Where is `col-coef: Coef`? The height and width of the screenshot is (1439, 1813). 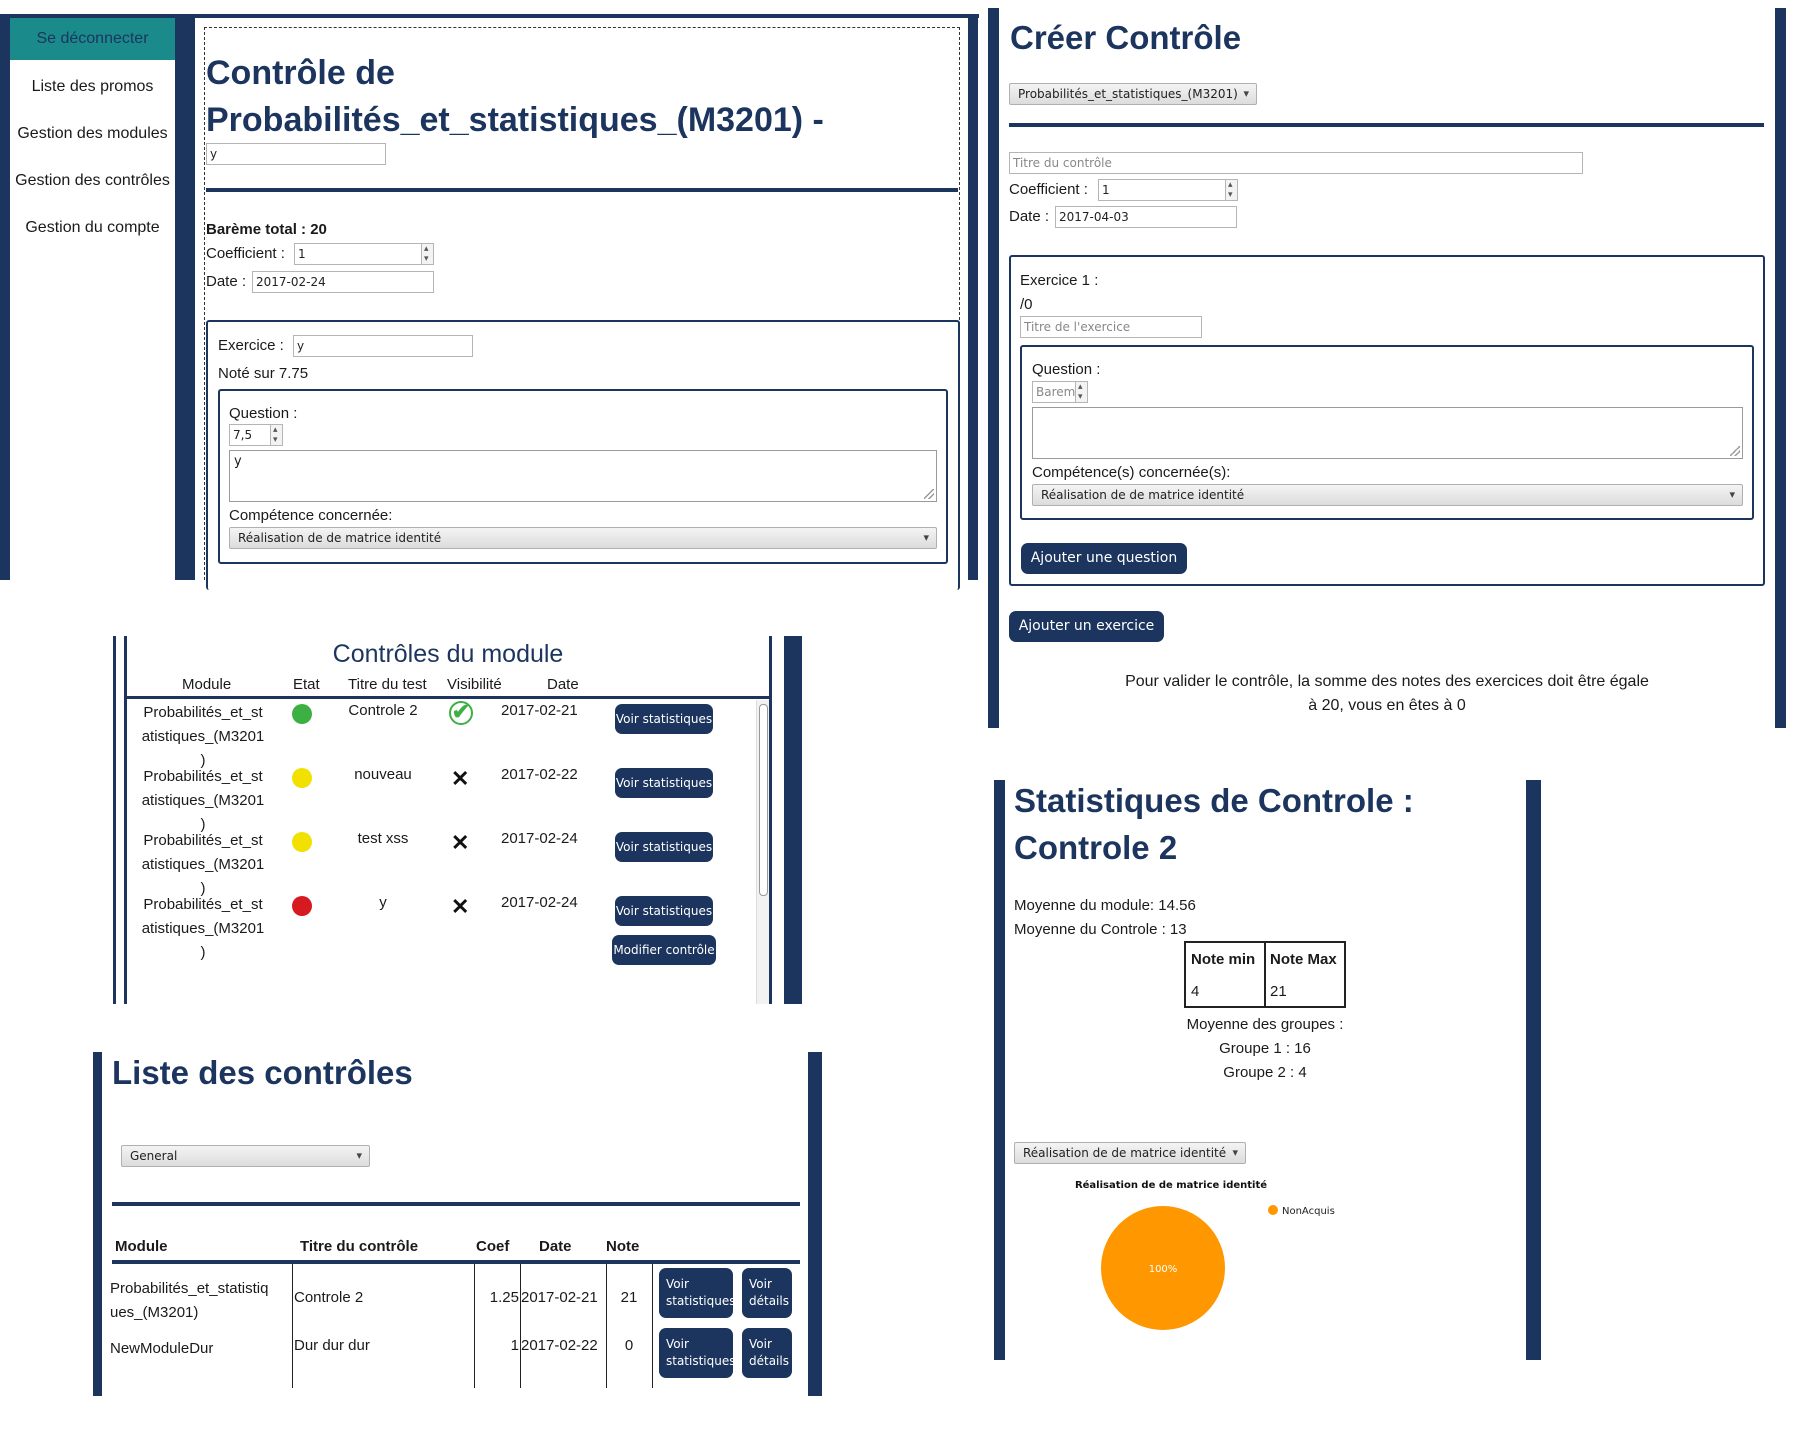 col-coef: Coef is located at coordinates (493, 1246).